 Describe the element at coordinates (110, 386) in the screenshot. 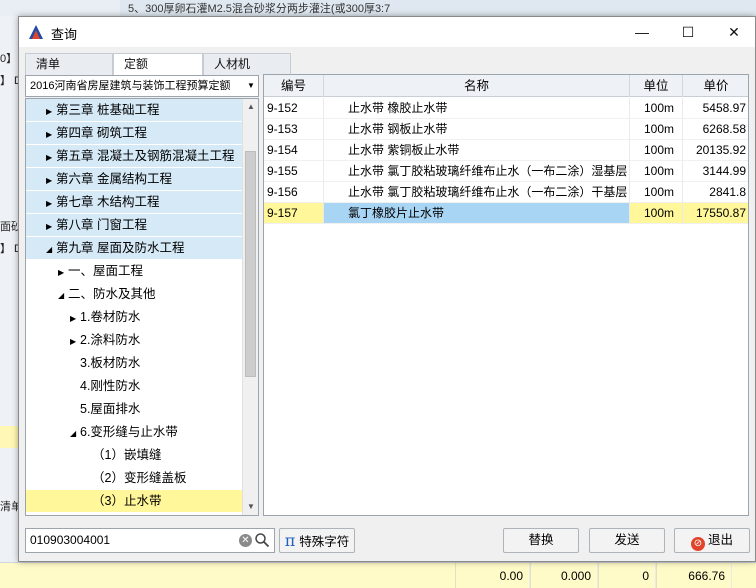

I see `tree-node-label: 4.刚性防水` at that location.